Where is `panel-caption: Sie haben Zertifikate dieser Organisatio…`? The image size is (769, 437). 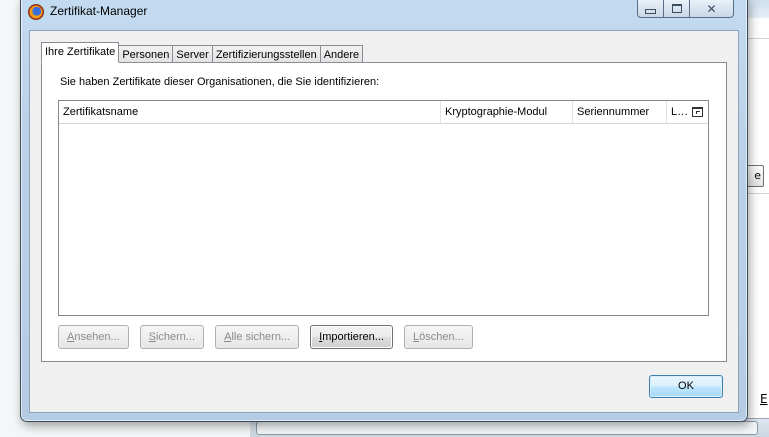
panel-caption: Sie haben Zertifikate dieser Organisatio… is located at coordinates (220, 82).